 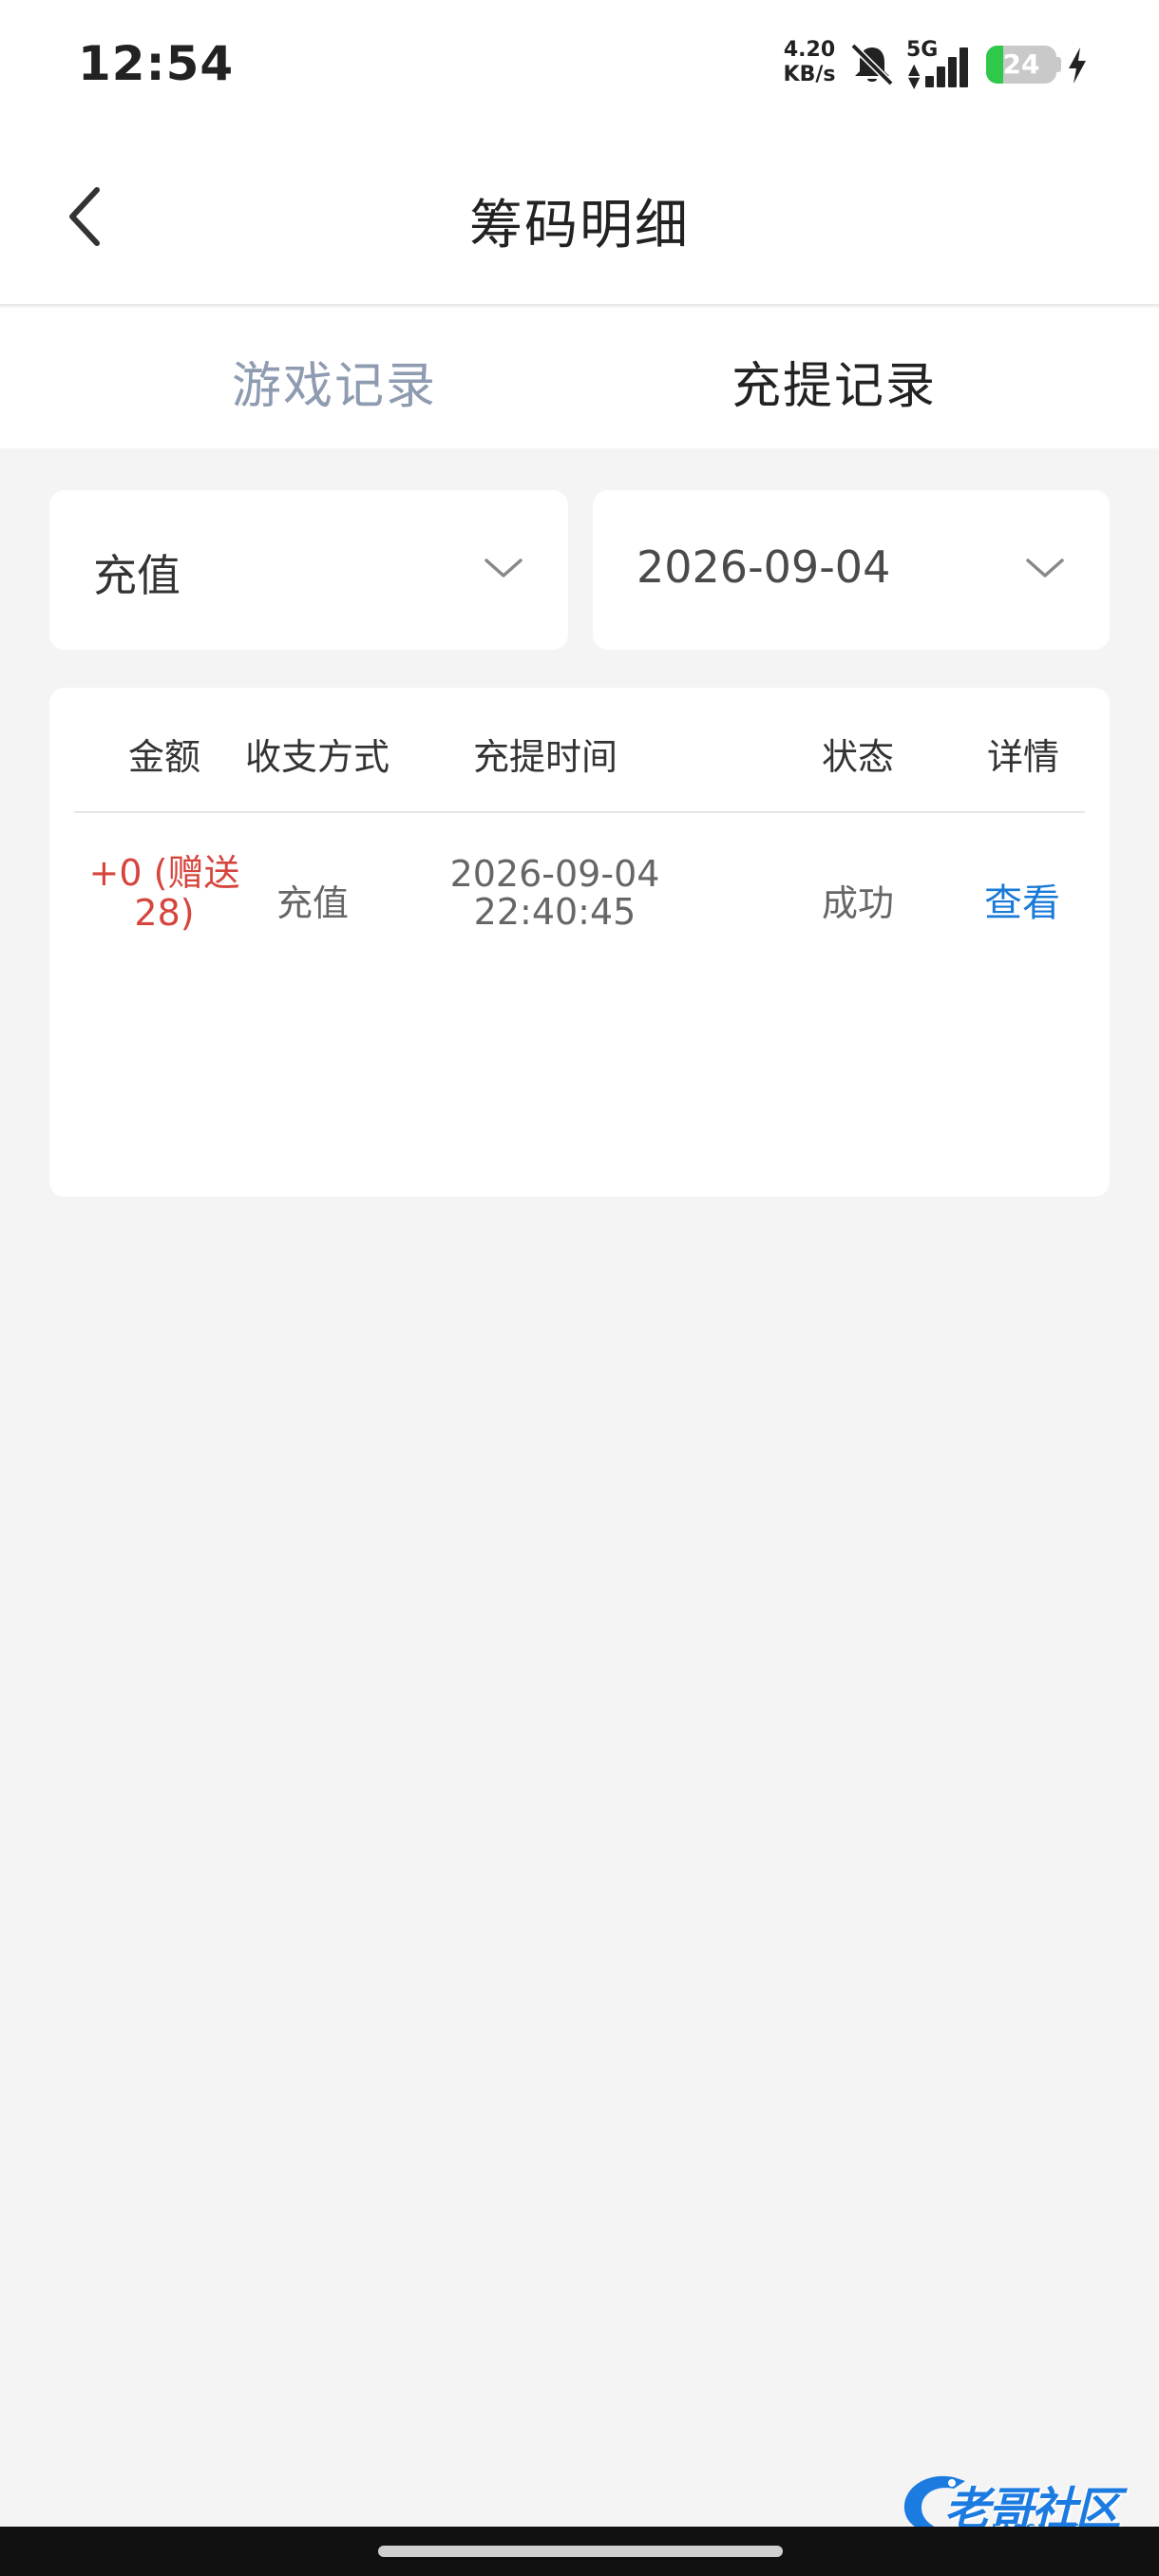 I want to click on battery-level: 24, so click(x=1021, y=64).